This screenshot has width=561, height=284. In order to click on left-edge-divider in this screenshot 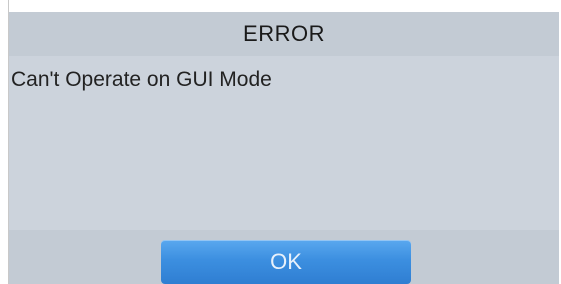, I will do `click(4, 142)`.